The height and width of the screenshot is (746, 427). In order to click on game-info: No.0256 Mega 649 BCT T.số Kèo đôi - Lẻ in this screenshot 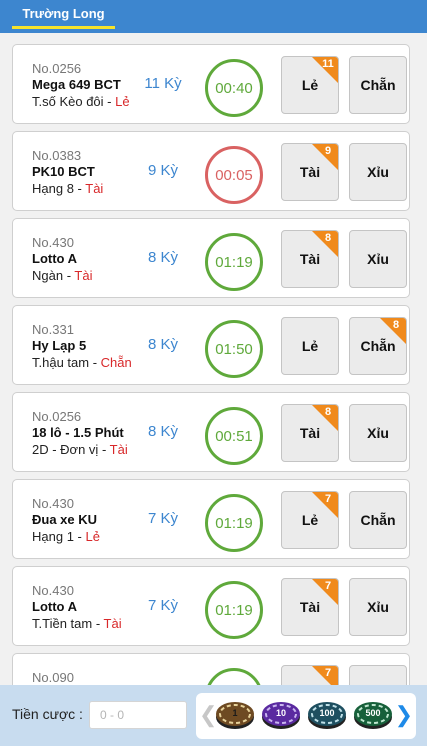, I will do `click(87, 85)`.